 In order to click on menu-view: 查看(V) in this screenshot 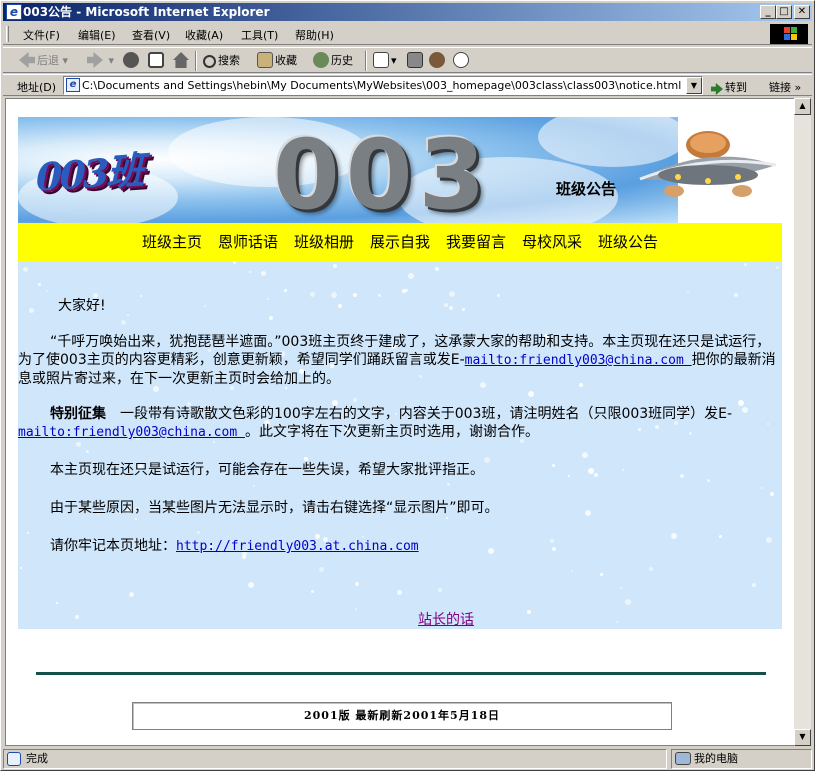, I will do `click(151, 35)`.